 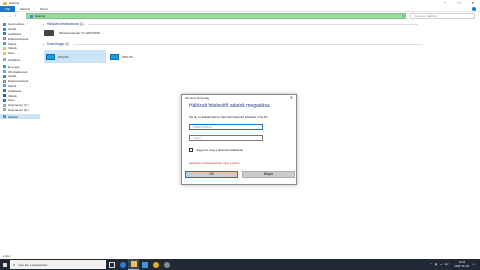 What do you see at coordinates (14, 3) in the screenshot?
I see `window-title: Hálózat` at bounding box center [14, 3].